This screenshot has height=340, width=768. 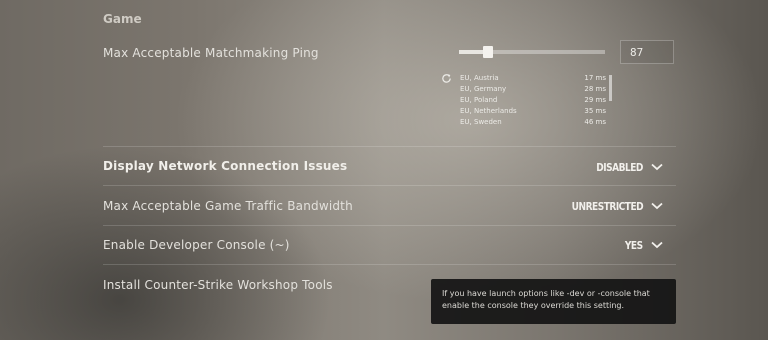 What do you see at coordinates (595, 111) in the screenshot?
I see `server-ping: 35 ms` at bounding box center [595, 111].